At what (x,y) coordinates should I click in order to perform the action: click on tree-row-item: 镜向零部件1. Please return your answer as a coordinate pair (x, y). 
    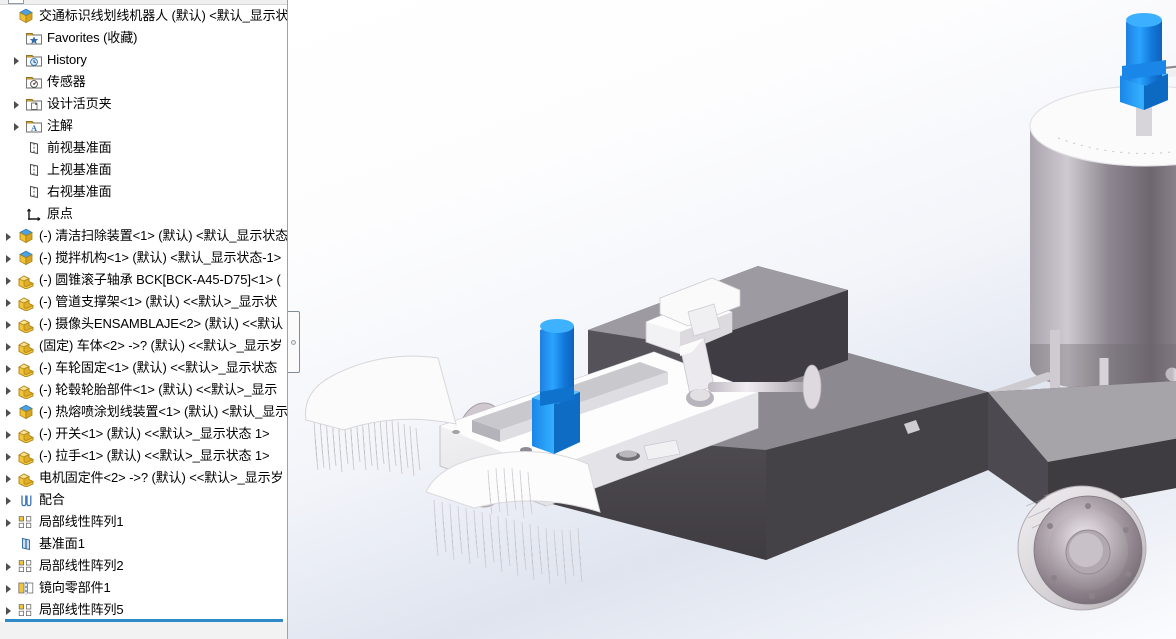
    Looking at the image, I should click on (143, 588).